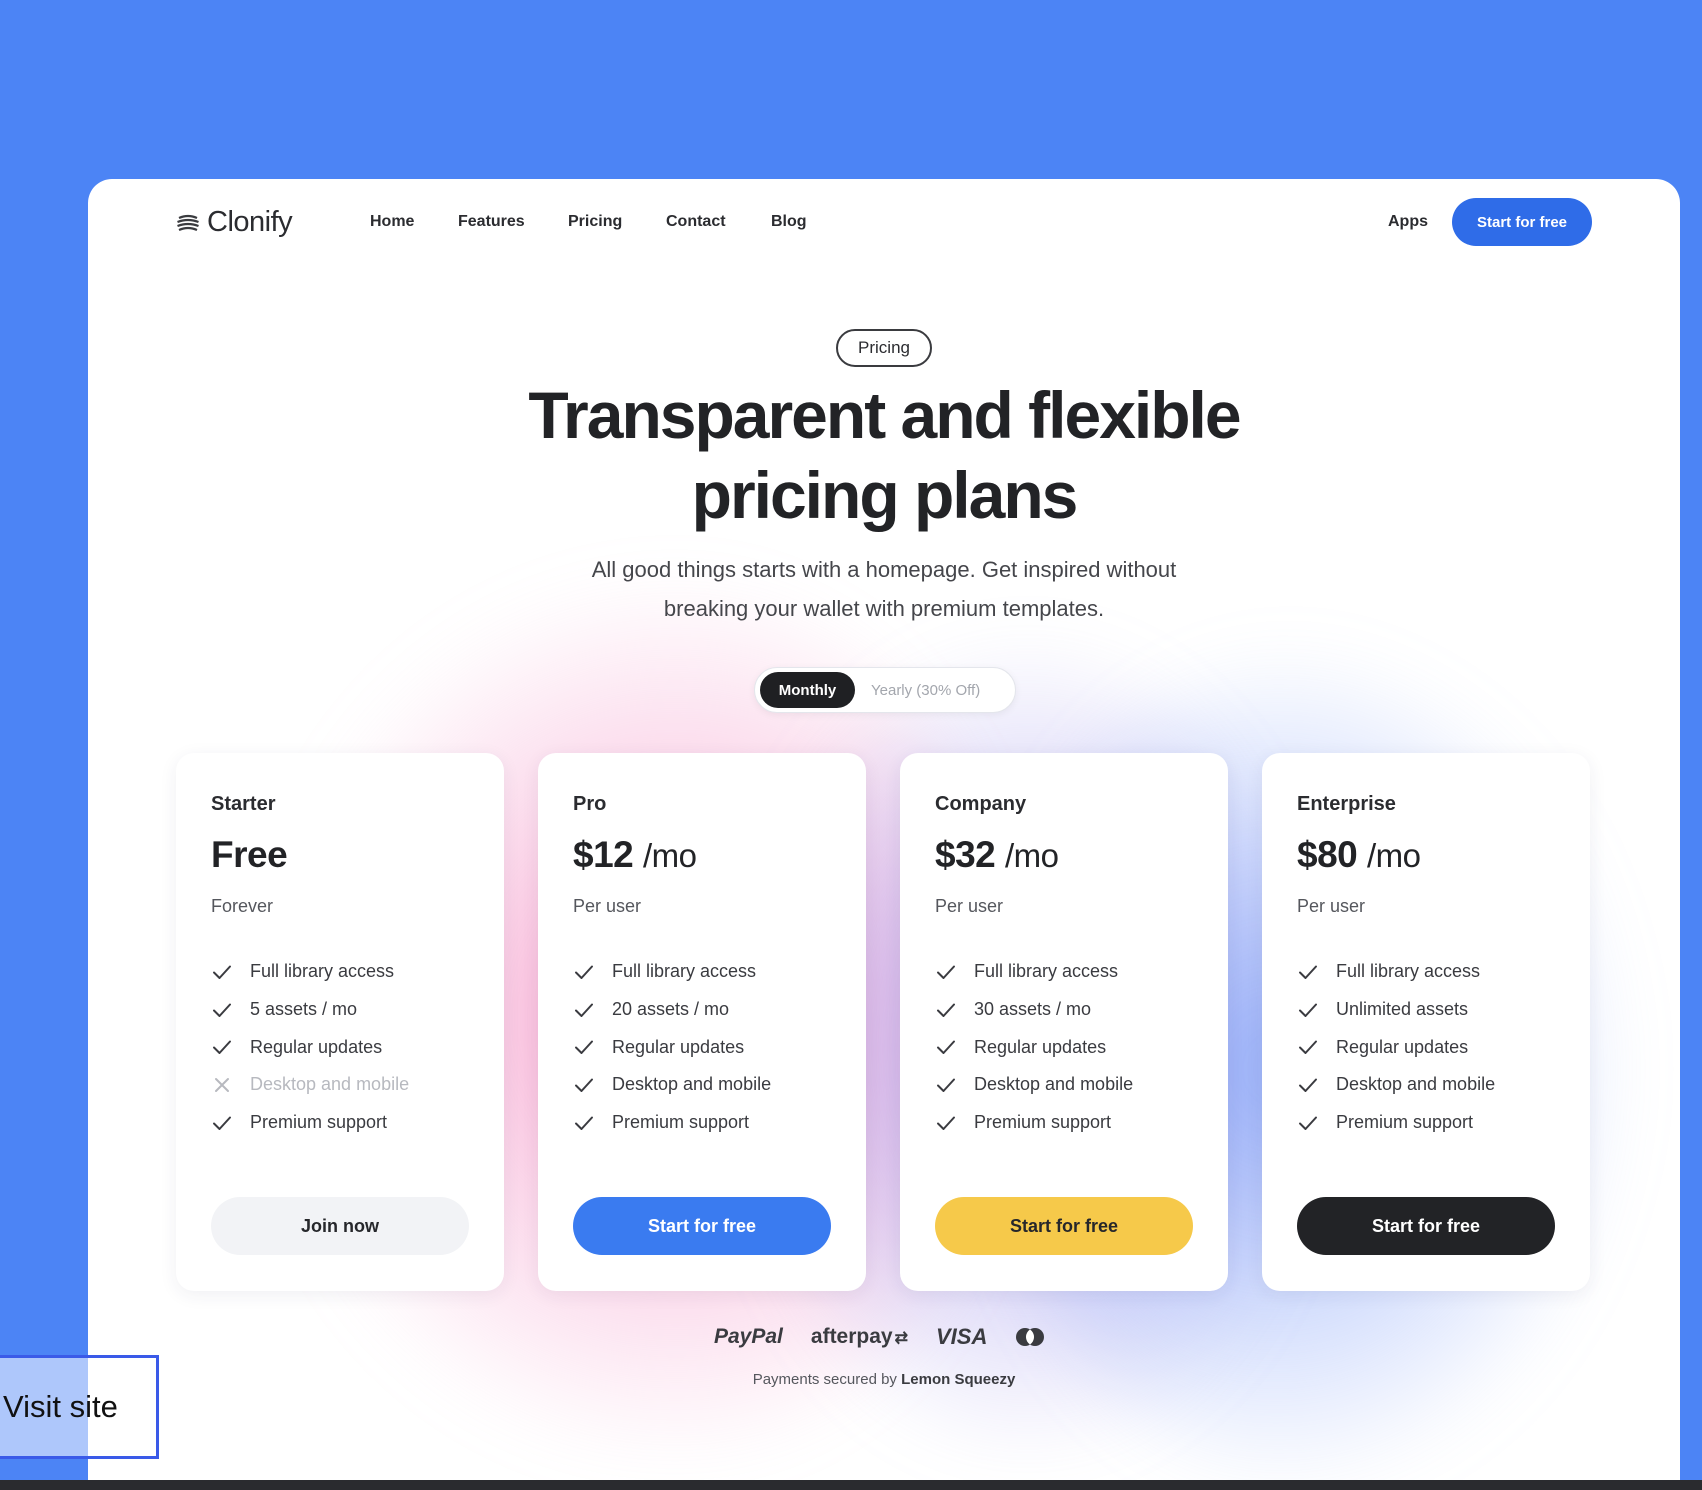 This screenshot has height=1490, width=1702. What do you see at coordinates (884, 415) in the screenshot?
I see `title-line-1: Transparent and flexible` at bounding box center [884, 415].